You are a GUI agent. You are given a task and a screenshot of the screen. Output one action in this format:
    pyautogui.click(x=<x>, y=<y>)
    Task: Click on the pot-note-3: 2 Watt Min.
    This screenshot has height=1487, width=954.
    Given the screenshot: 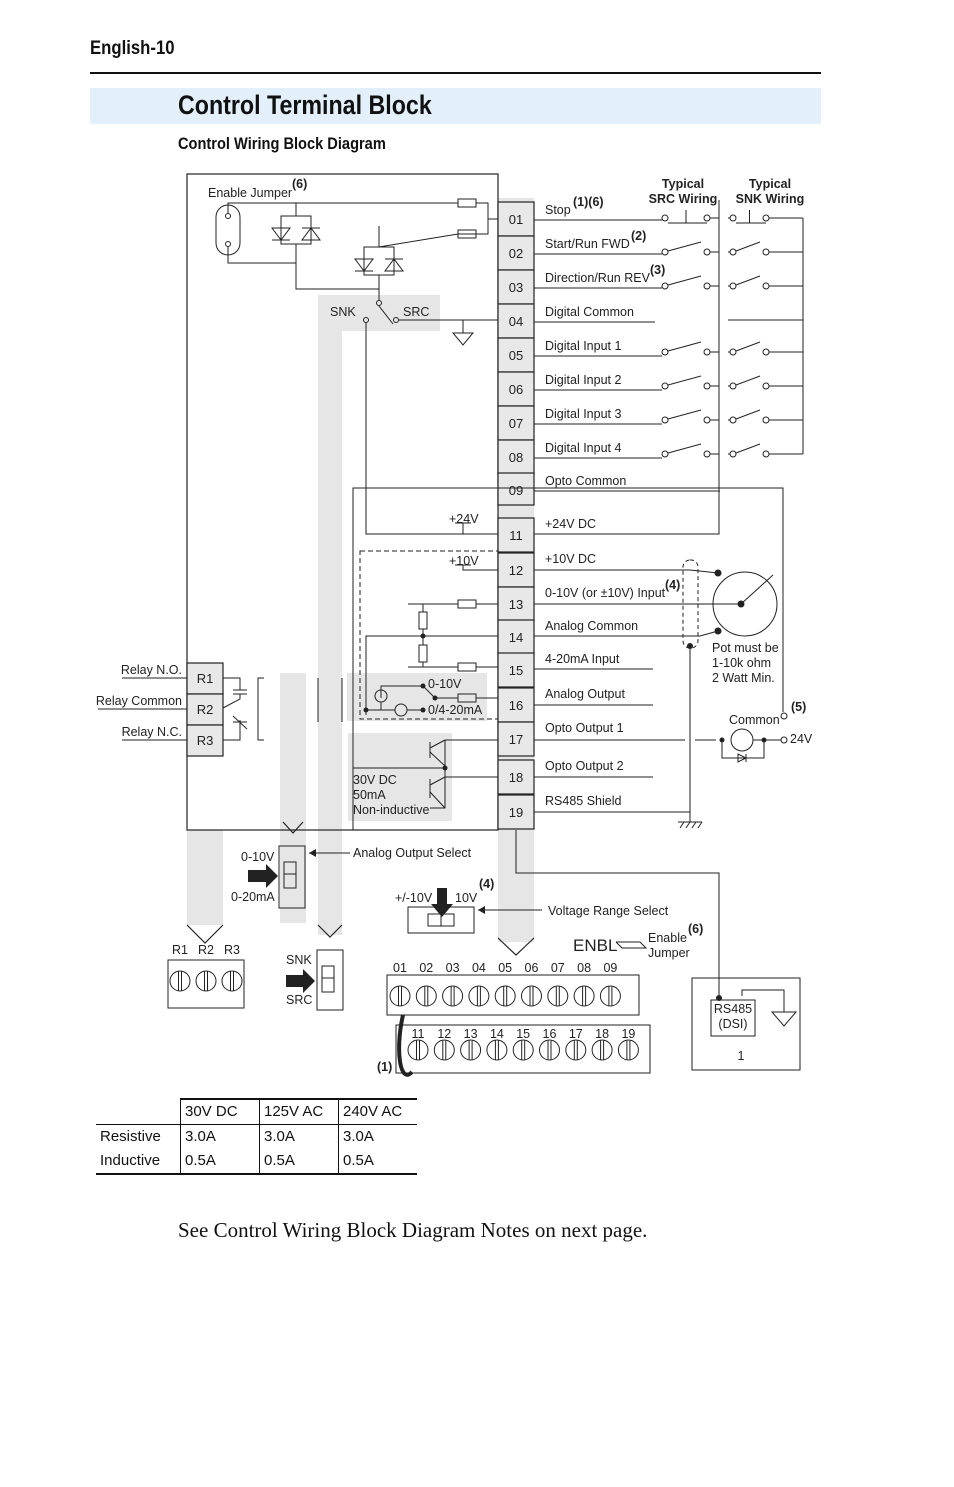 What is the action you would take?
    pyautogui.click(x=743, y=678)
    